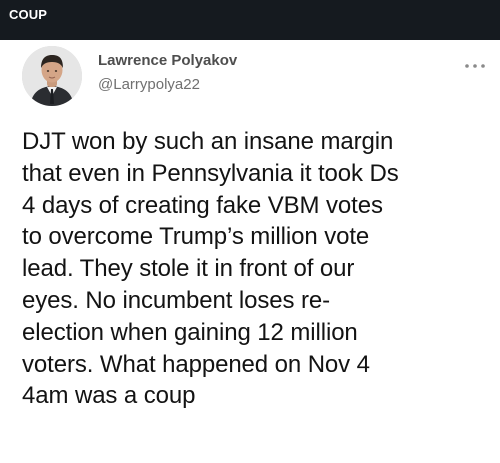 The image size is (500, 463). Describe the element at coordinates (28, 14) in the screenshot. I see `post-title: COUP` at that location.